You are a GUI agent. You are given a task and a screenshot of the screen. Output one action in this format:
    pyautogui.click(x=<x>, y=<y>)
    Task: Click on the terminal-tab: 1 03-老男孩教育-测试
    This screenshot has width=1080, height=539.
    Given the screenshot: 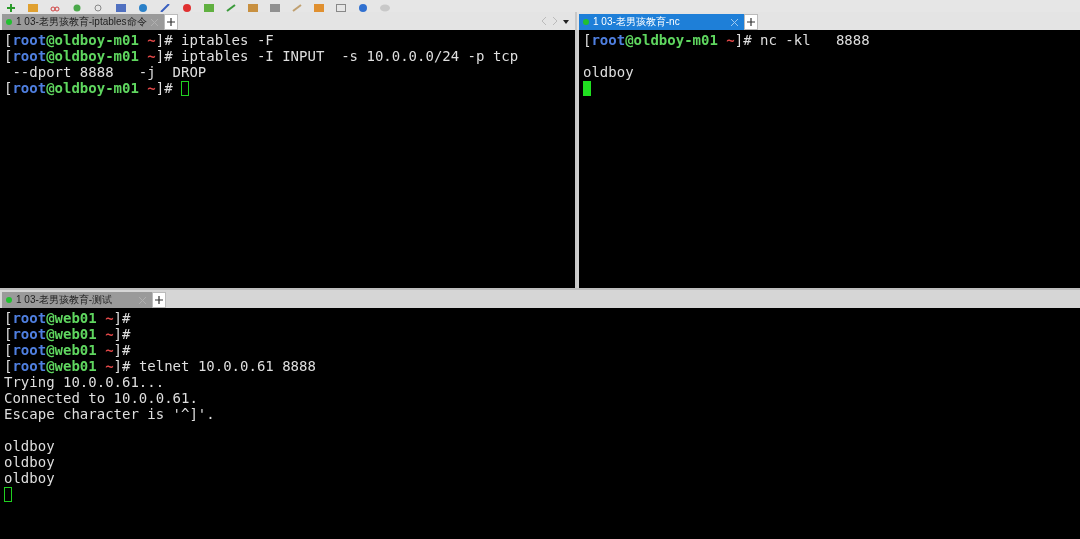 What is the action you would take?
    pyautogui.click(x=77, y=300)
    